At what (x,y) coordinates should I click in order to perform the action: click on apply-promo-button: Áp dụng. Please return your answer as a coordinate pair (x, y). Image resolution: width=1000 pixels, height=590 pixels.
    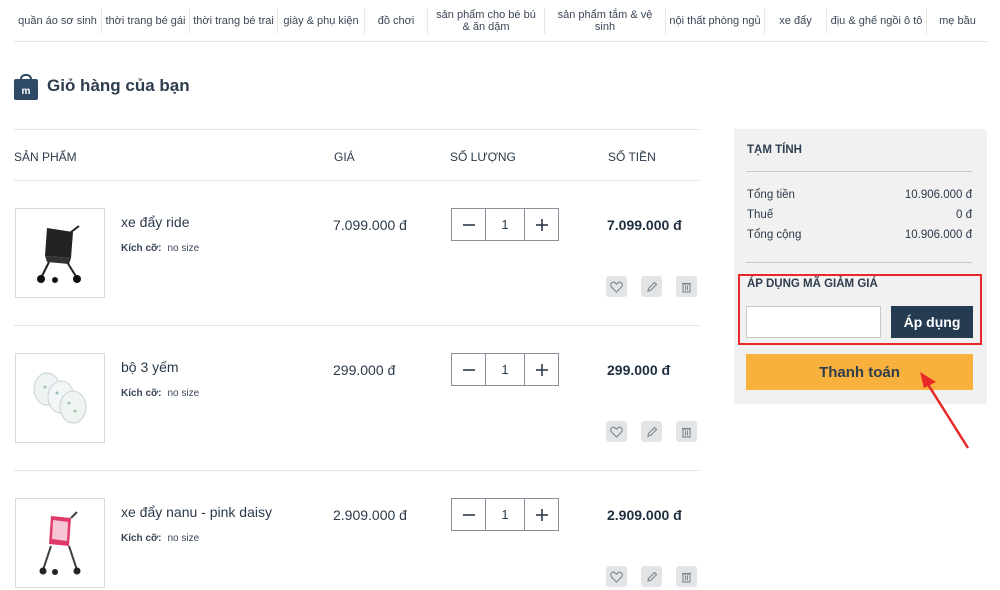
    Looking at the image, I should click on (932, 322).